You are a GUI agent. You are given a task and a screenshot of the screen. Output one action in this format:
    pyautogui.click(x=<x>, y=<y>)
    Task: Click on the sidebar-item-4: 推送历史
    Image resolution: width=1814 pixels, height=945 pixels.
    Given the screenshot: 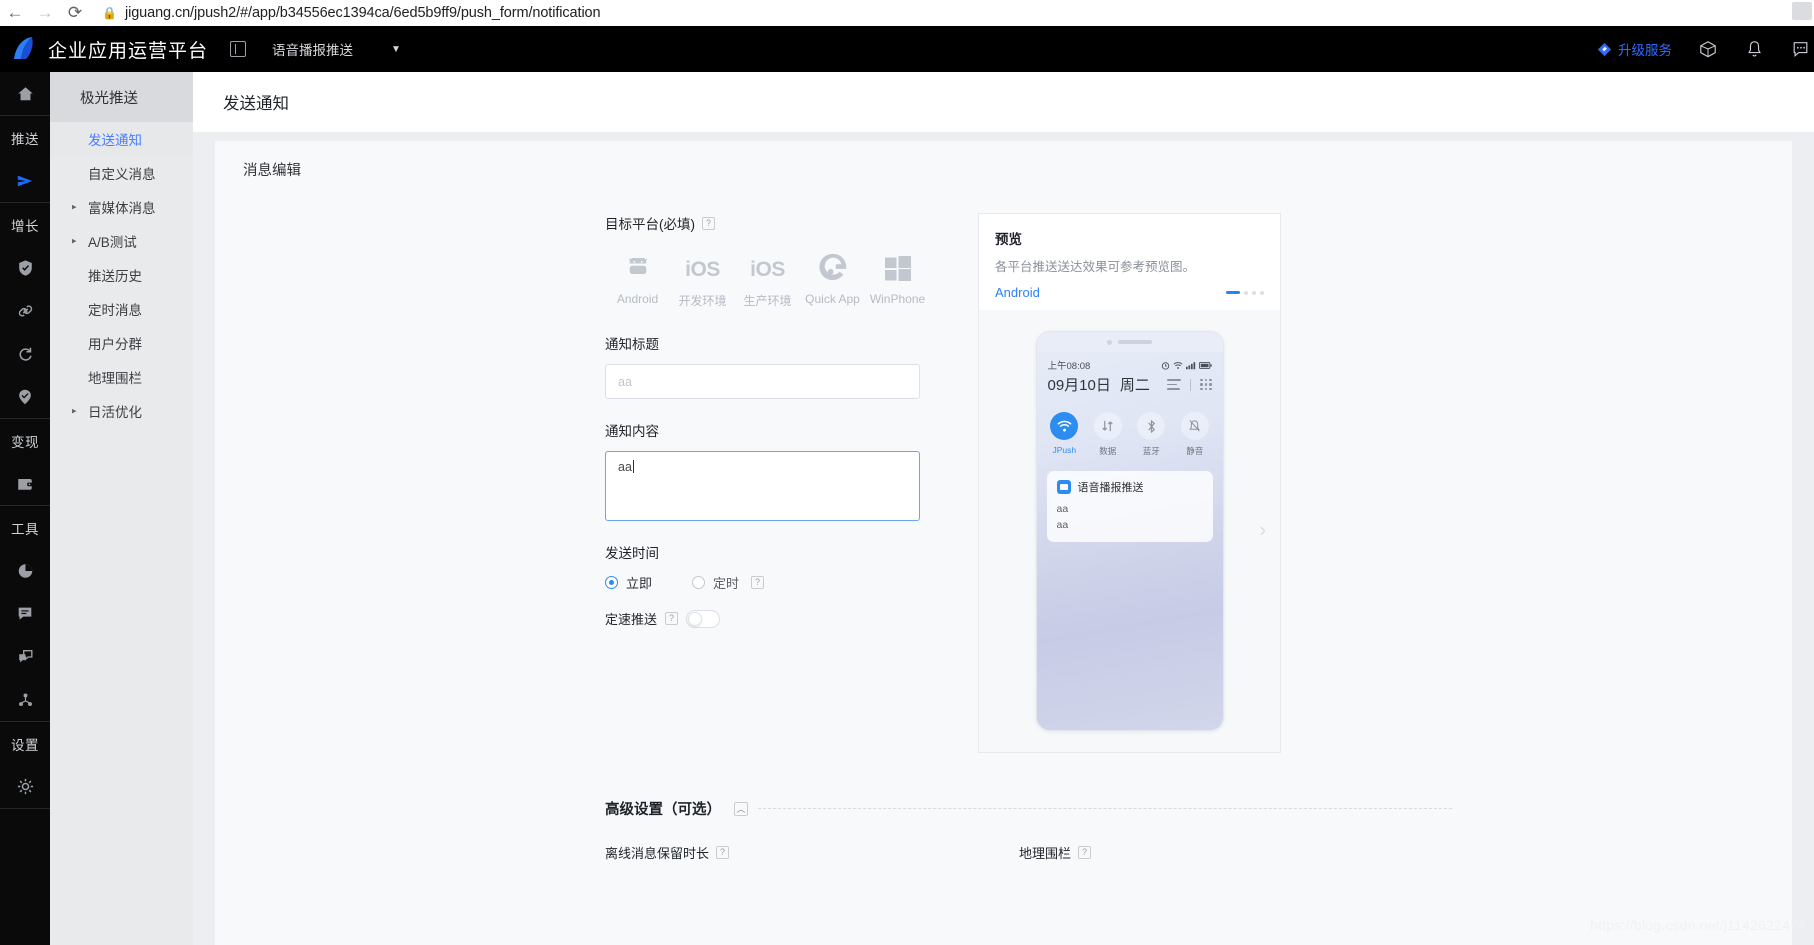 What is the action you would take?
    pyautogui.click(x=121, y=275)
    